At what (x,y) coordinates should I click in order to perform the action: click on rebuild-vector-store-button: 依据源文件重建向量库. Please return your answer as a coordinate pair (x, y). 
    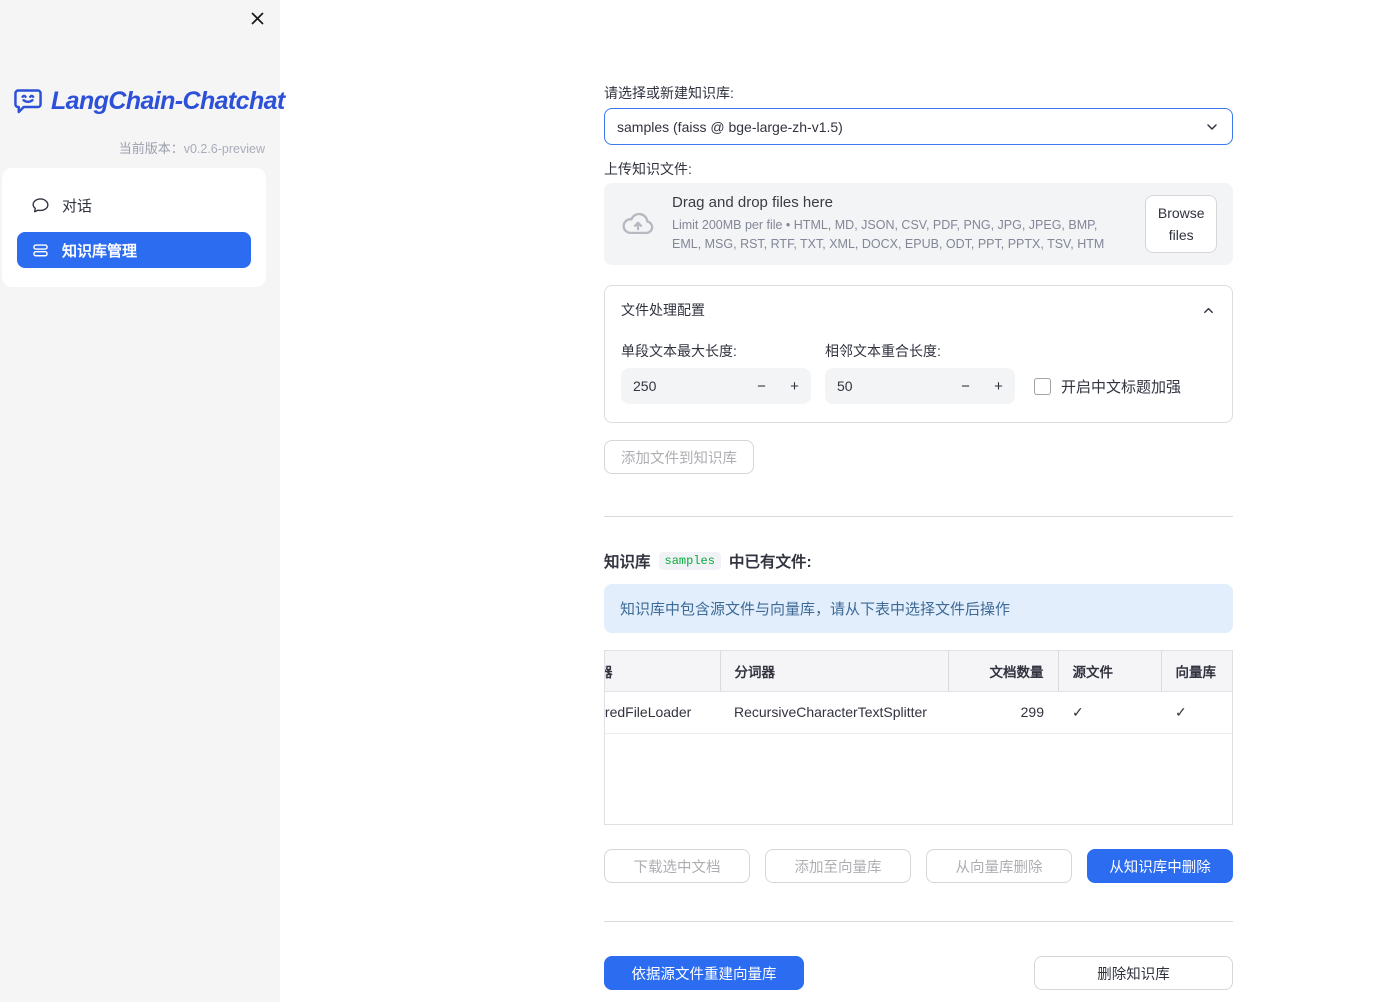
    Looking at the image, I should click on (704, 973).